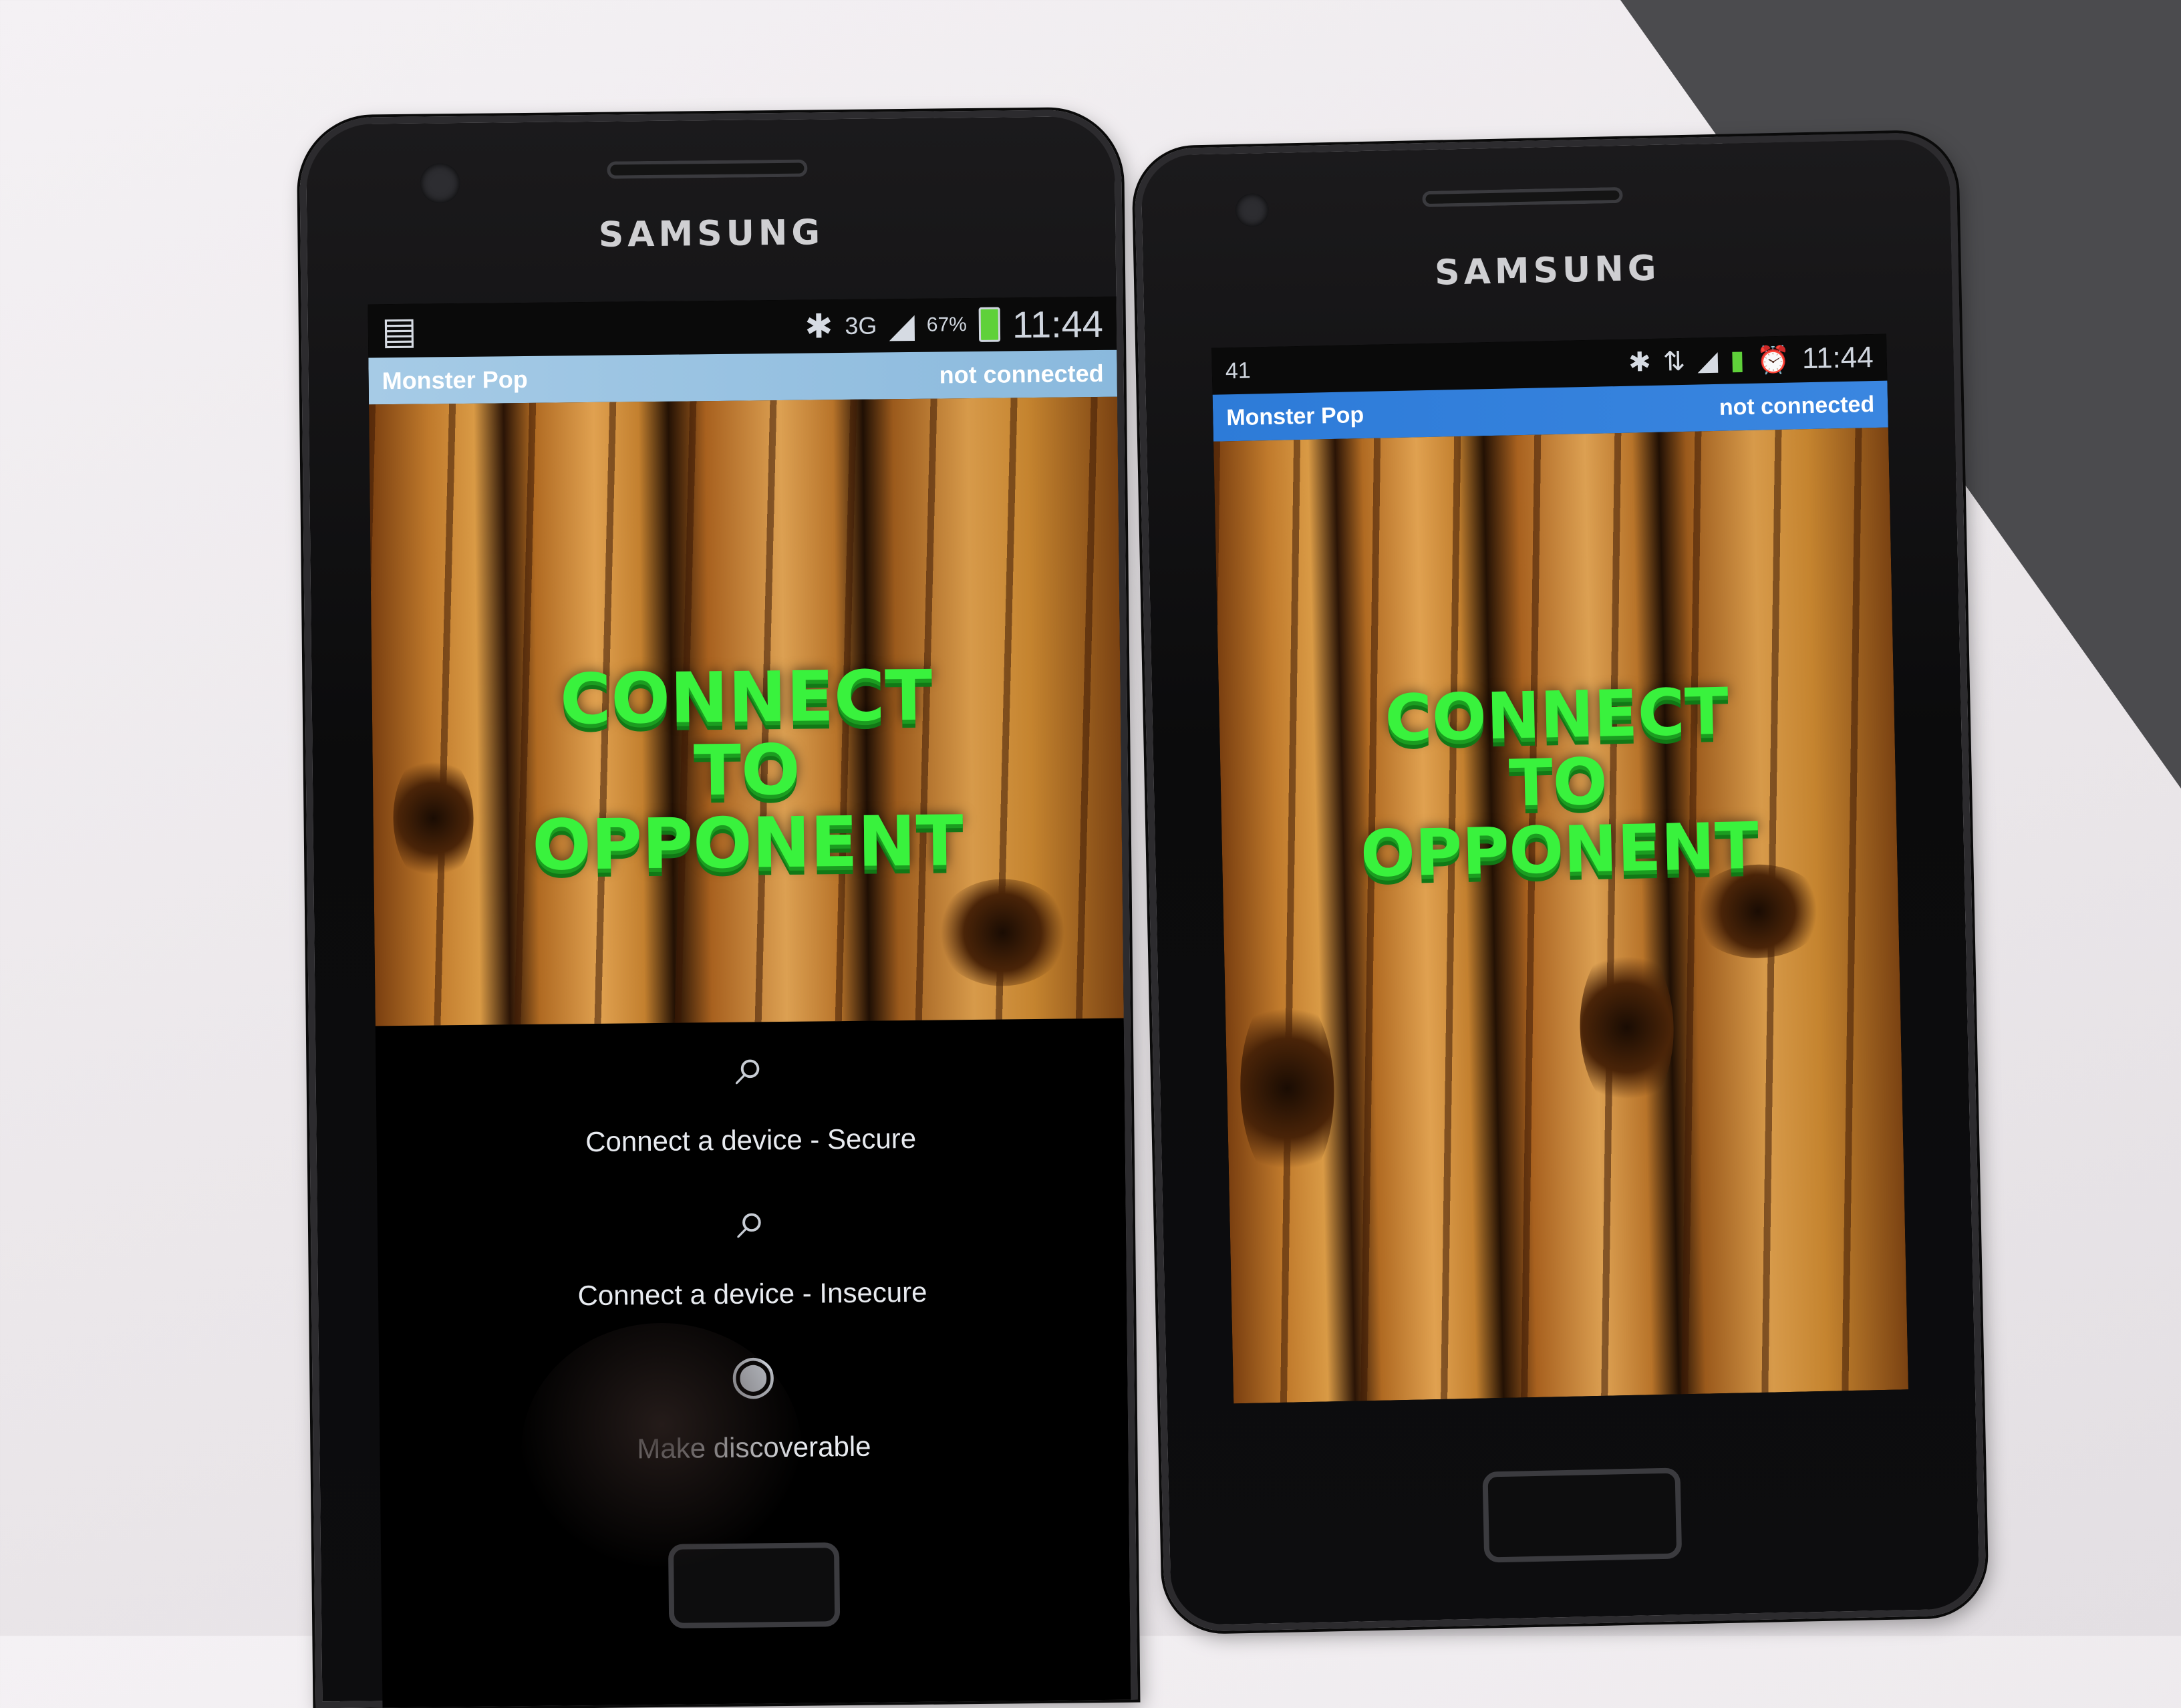 This screenshot has height=1708, width=2181. What do you see at coordinates (1238, 371) in the screenshot?
I see `status-left-indicator: 41` at bounding box center [1238, 371].